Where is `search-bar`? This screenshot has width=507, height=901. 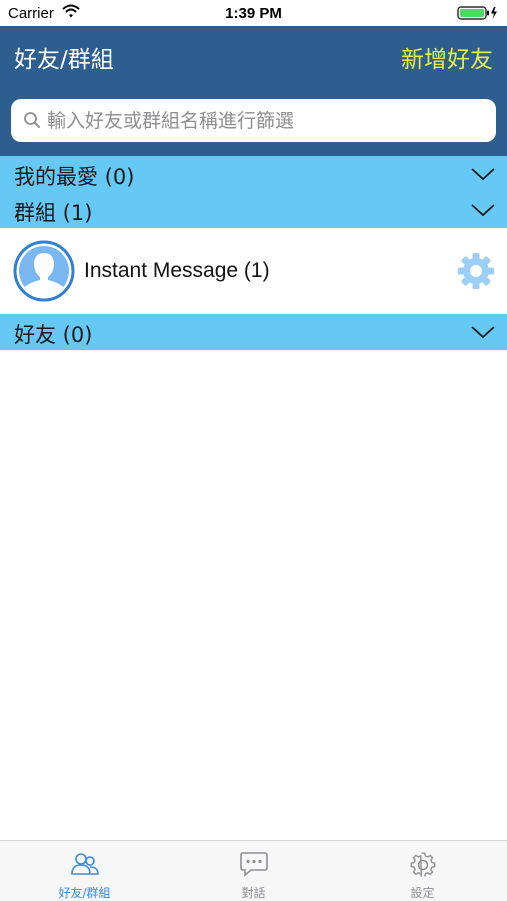 search-bar is located at coordinates (253, 121).